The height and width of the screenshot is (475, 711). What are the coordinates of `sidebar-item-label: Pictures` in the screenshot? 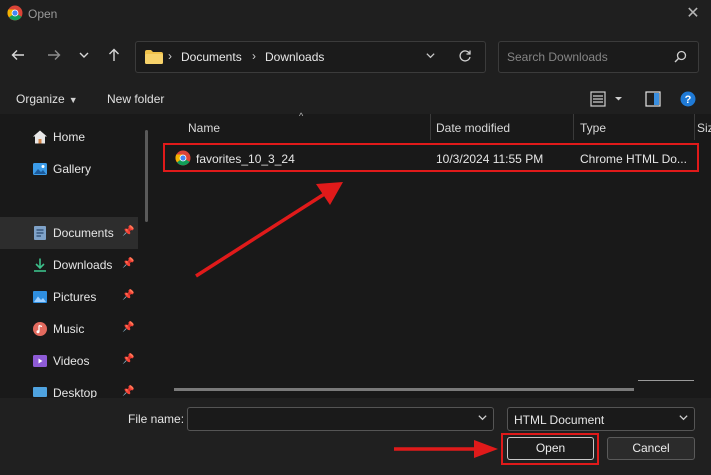 It's located at (75, 297).